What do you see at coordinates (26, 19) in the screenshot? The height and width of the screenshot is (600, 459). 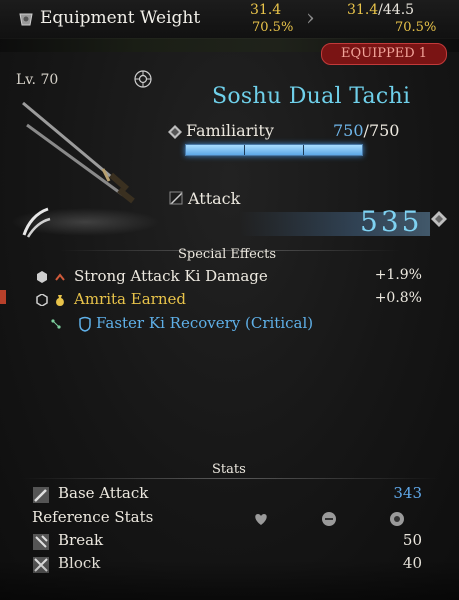 I see `weight-icon` at bounding box center [26, 19].